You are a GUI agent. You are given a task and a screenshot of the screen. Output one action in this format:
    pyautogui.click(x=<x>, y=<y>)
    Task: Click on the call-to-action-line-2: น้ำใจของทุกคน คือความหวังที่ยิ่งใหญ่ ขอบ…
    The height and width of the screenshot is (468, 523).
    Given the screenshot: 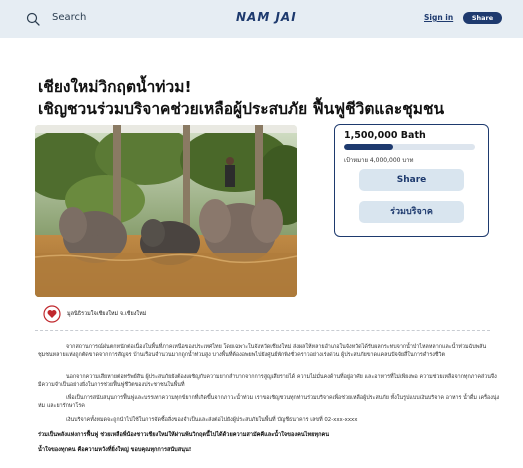 What is the action you would take?
    pyautogui.click(x=115, y=450)
    